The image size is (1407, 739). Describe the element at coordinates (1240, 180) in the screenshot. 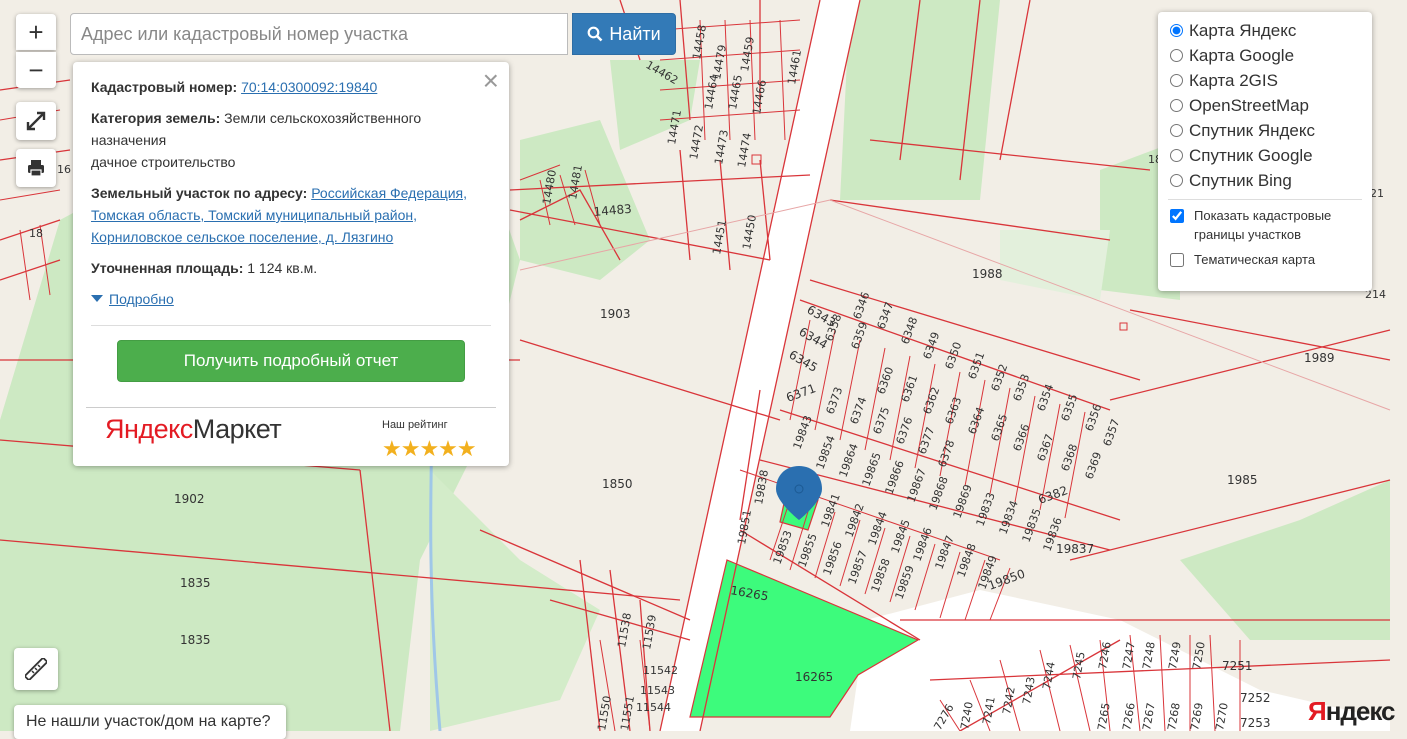

I see `layer-option-label: Спутник Bing` at that location.